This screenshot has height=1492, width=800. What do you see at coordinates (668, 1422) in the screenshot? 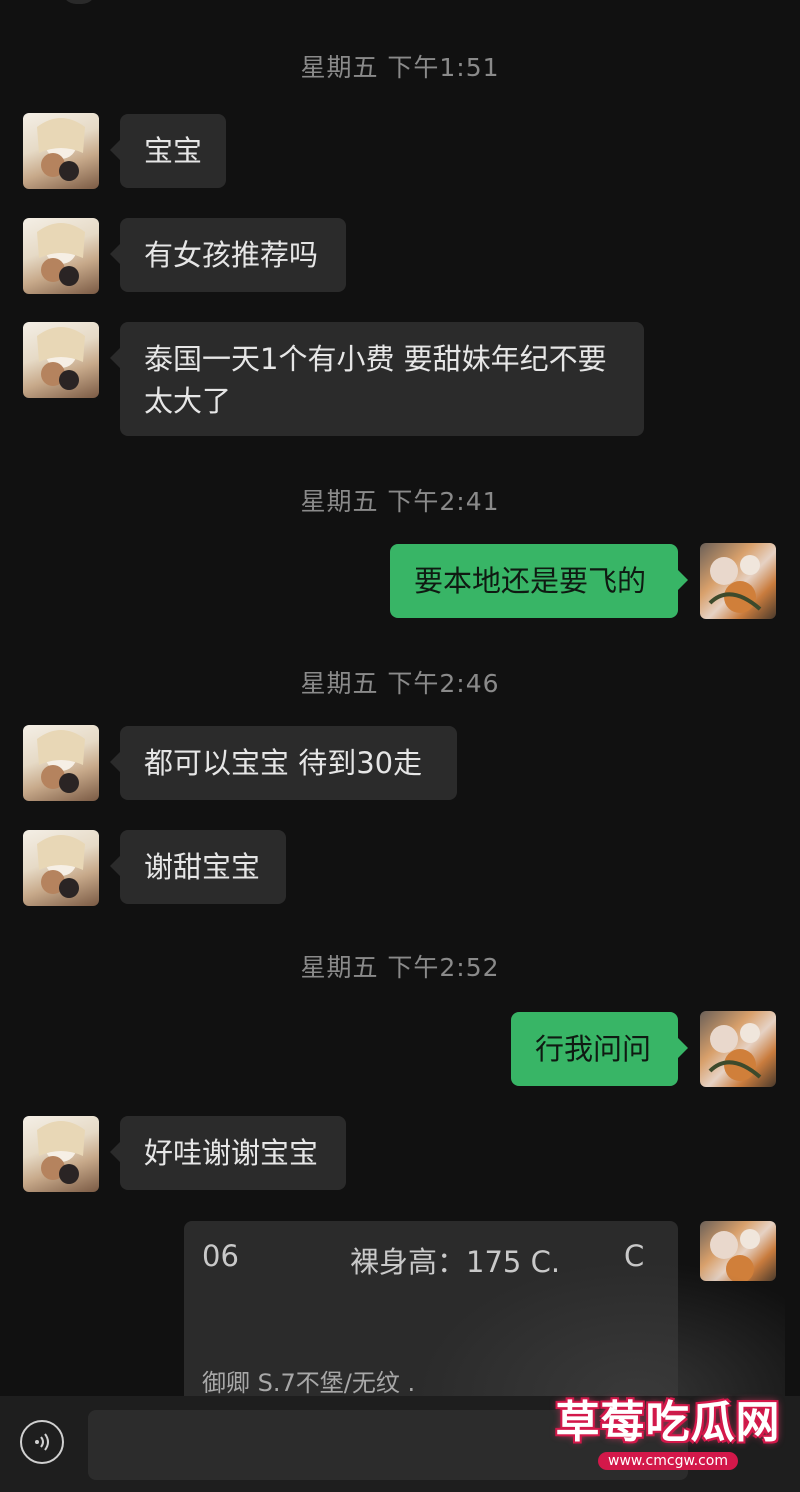
I see `watermark-title: 草莓吃瓜网` at bounding box center [668, 1422].